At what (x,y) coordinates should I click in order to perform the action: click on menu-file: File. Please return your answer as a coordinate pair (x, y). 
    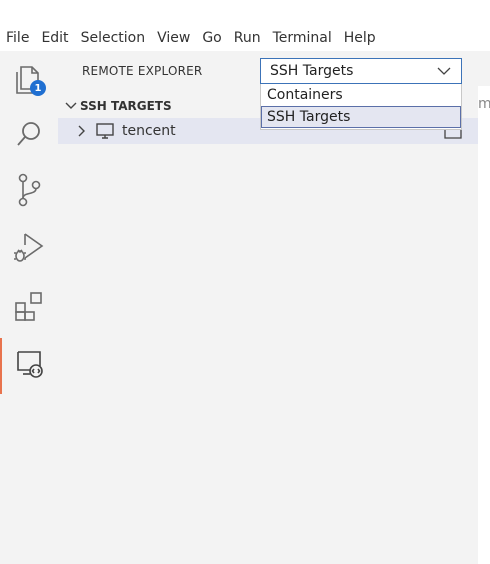
    Looking at the image, I should click on (17, 38).